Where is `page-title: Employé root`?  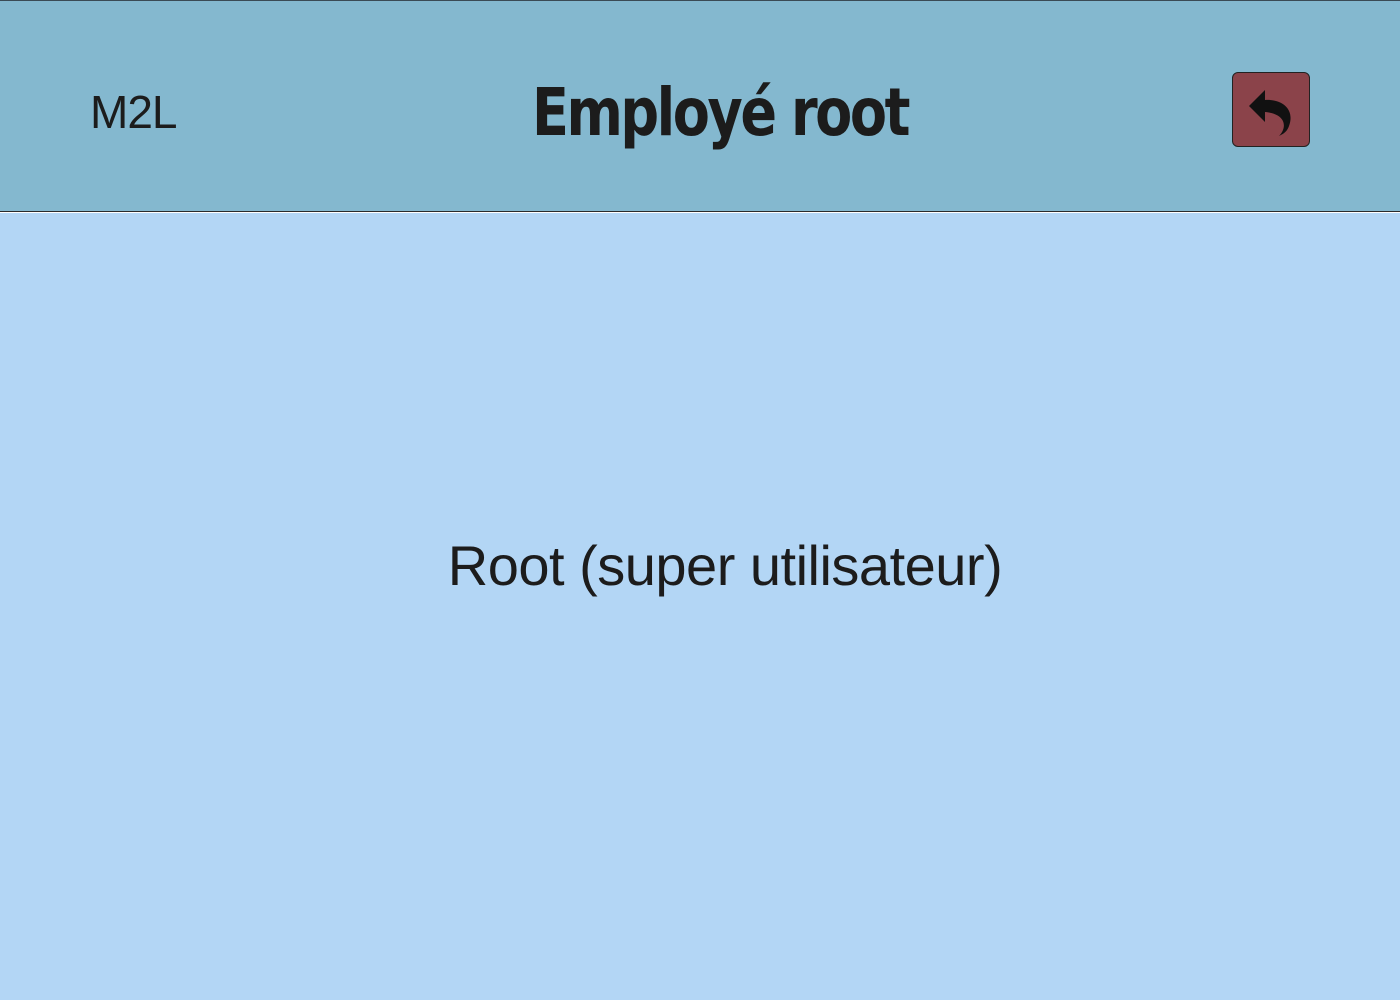
page-title: Employé root is located at coordinates (721, 112).